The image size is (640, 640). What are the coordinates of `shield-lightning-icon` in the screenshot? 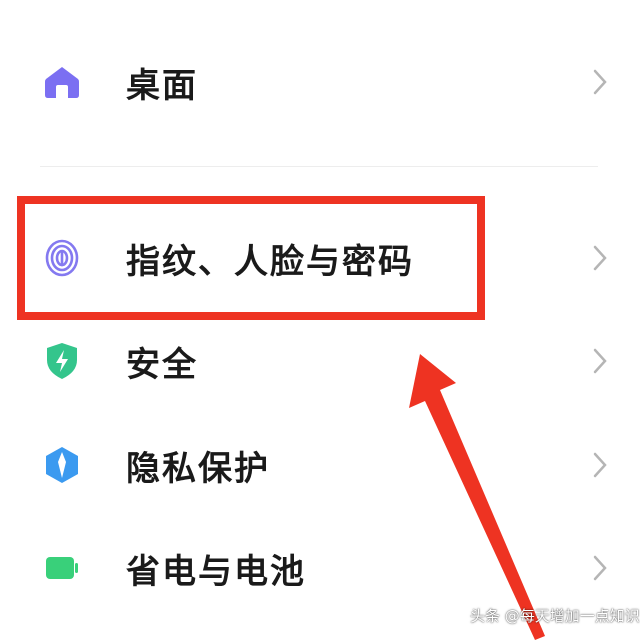 It's located at (62, 361).